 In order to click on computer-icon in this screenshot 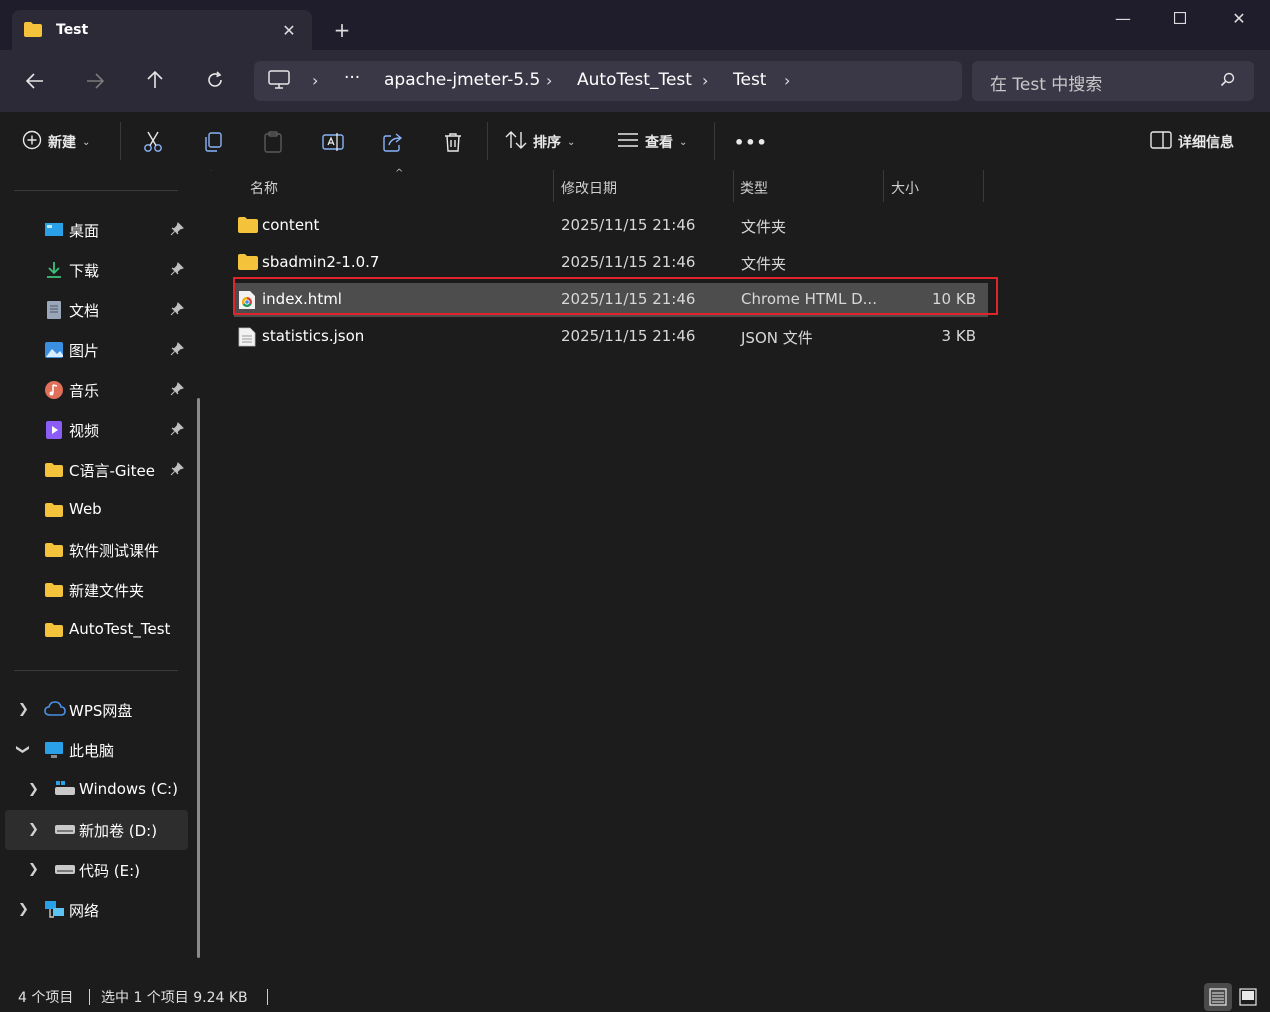, I will do `click(279, 82)`.